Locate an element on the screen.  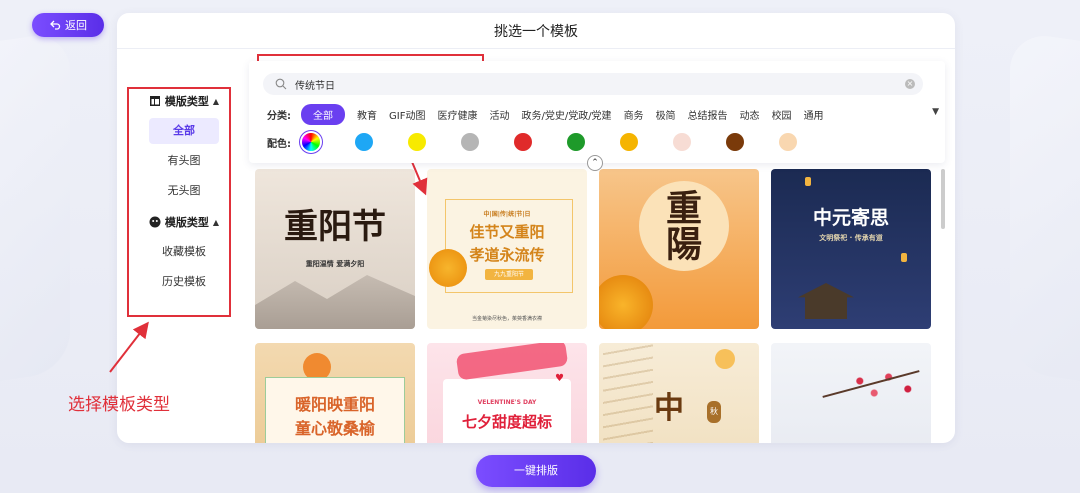
color-swatch-all is located at coordinates (311, 142).